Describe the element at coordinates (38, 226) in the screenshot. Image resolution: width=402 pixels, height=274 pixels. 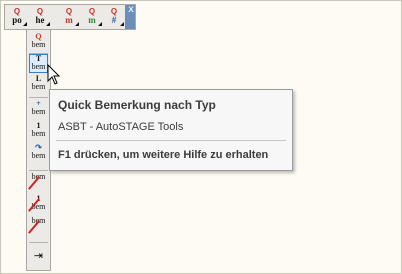
I see `bem-remove-button: bem` at that location.